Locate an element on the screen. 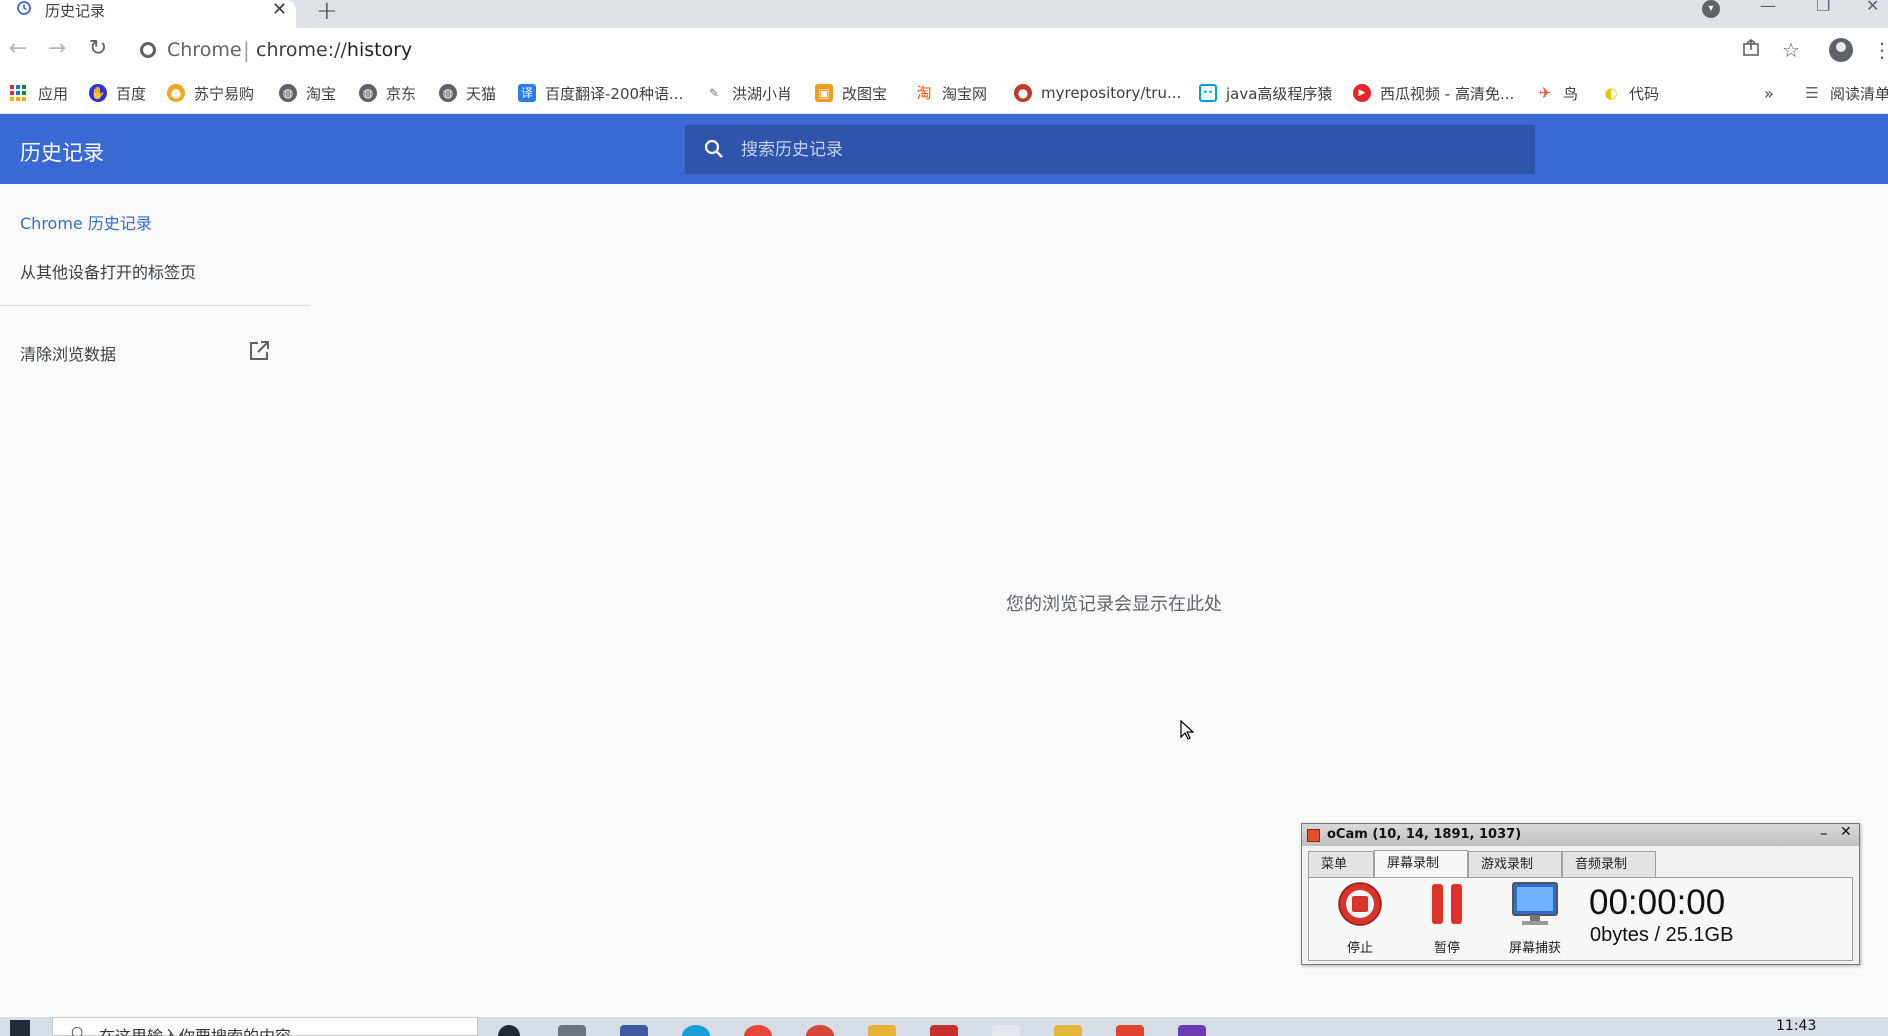  sidebar-item-other-devices: 从其他设备打开的标签页 is located at coordinates (108, 271).